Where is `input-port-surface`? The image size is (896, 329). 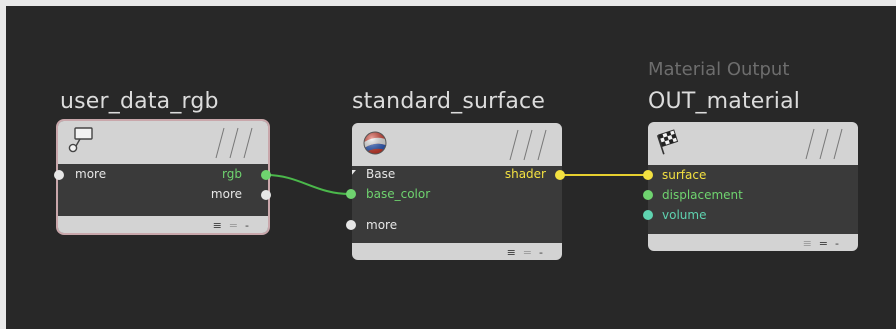 input-port-surface is located at coordinates (648, 175).